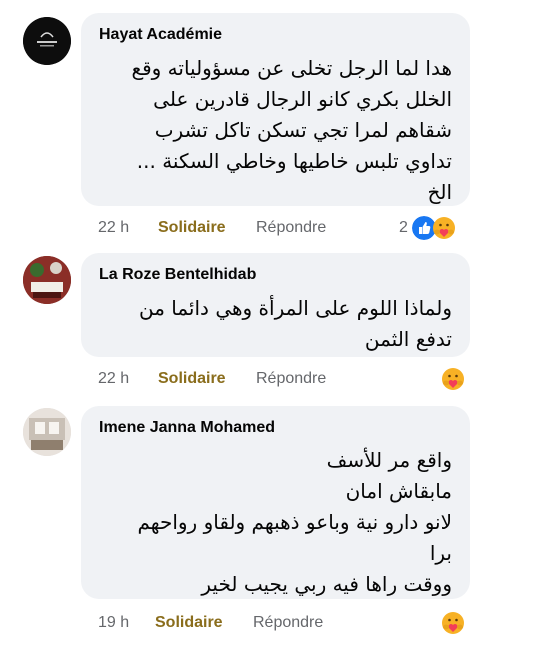  I want to click on author-name: Hayat Académie, so click(160, 35).